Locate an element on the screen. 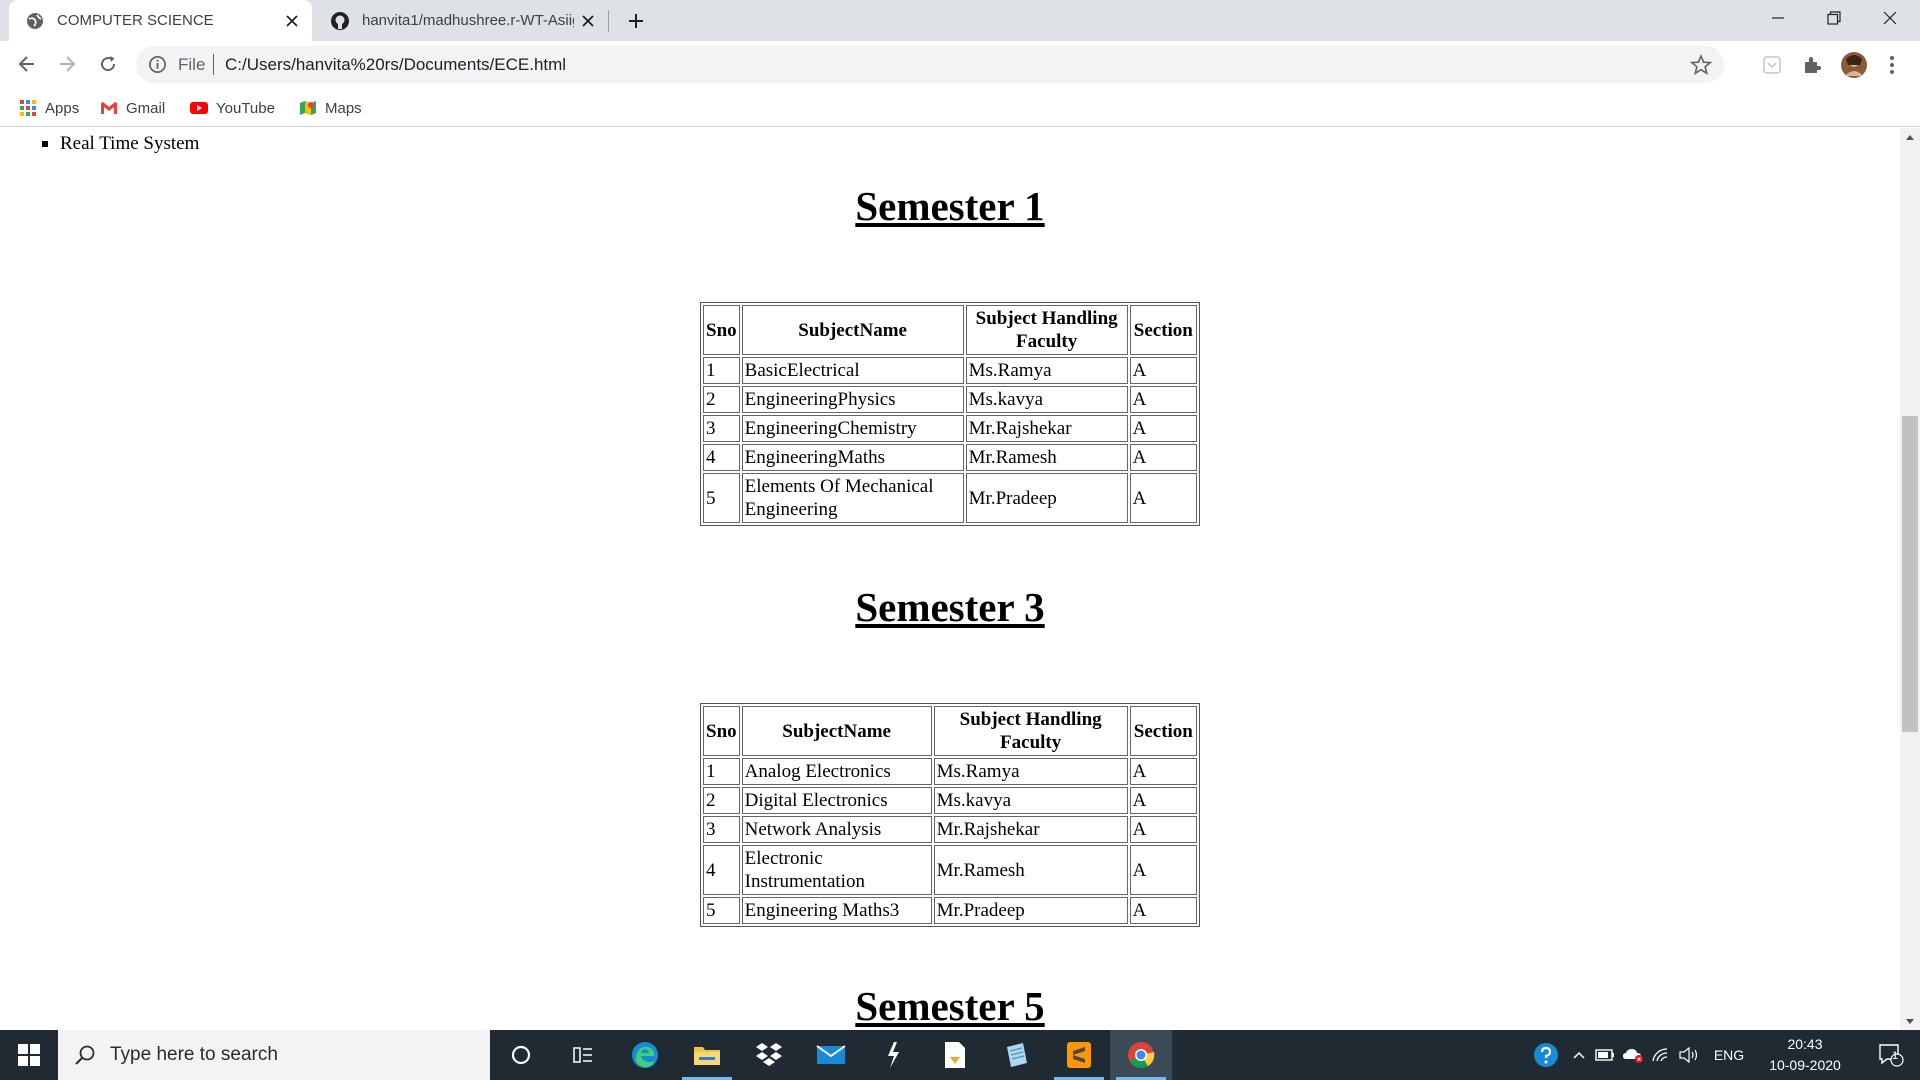  bookmark-gmail: Gmail is located at coordinates (132, 108).